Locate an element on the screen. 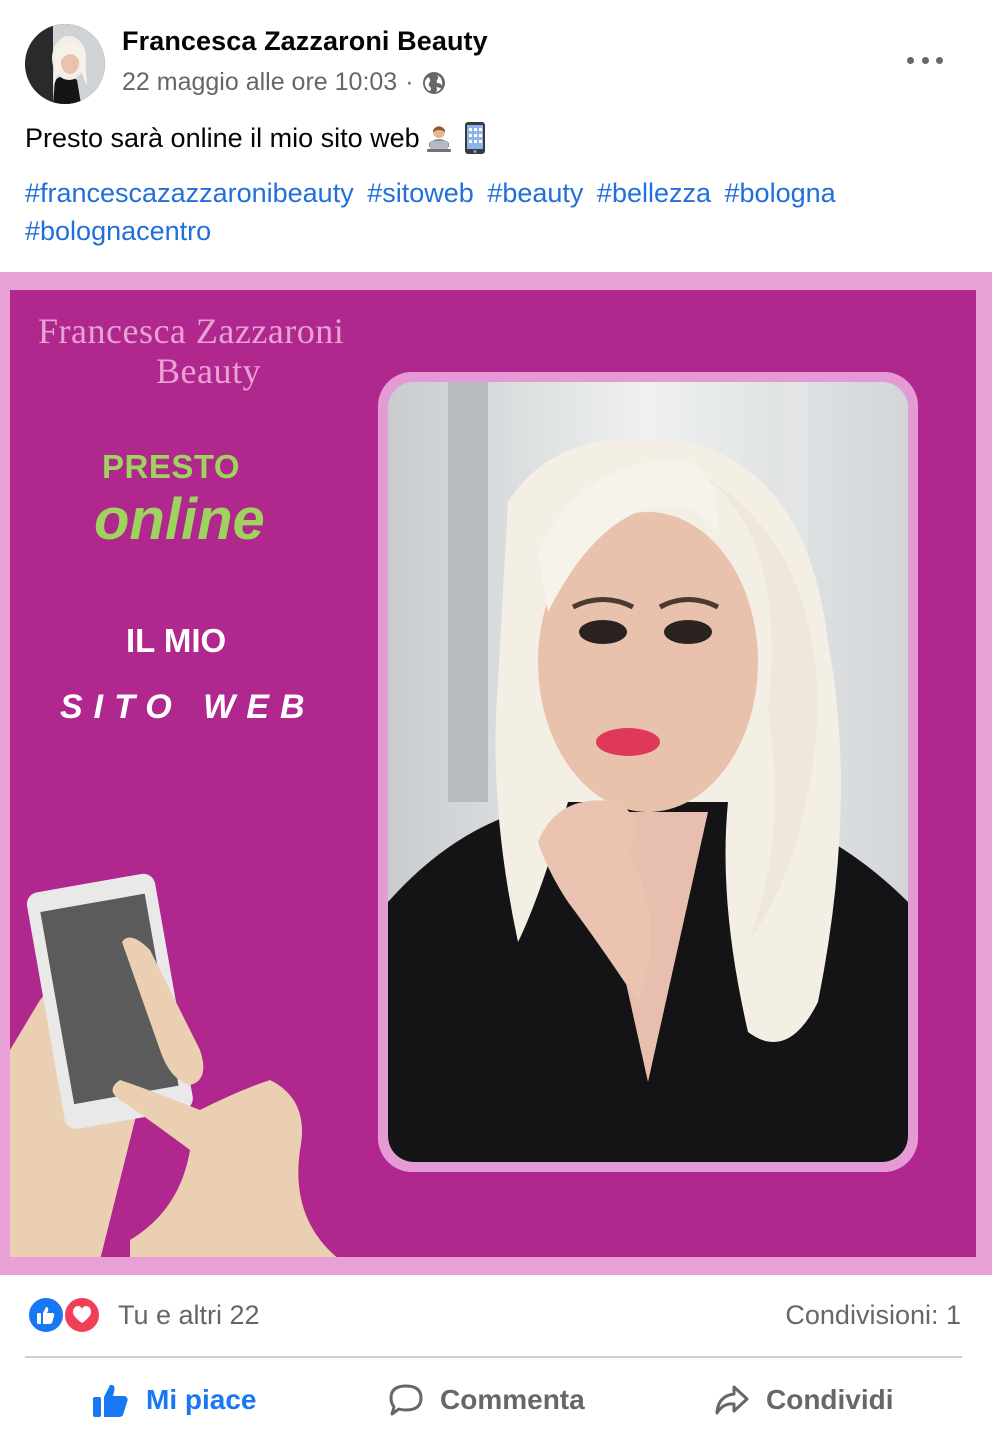  reaction-count: Tu e altri 22 is located at coordinates (189, 1315).